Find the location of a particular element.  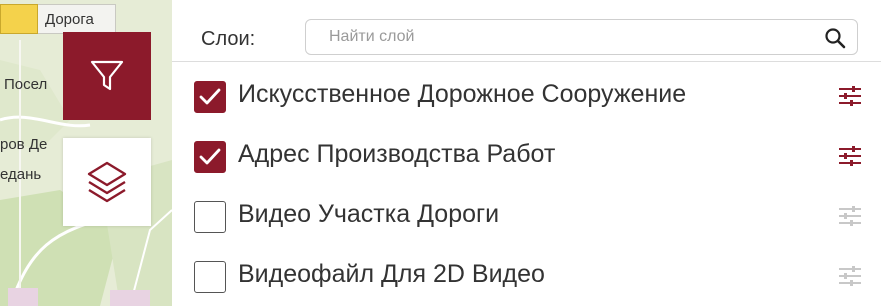

map-label-street: ров Де is located at coordinates (24, 144).